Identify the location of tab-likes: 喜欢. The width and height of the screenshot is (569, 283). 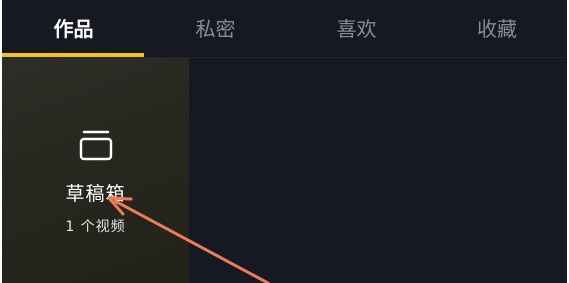
(356, 29).